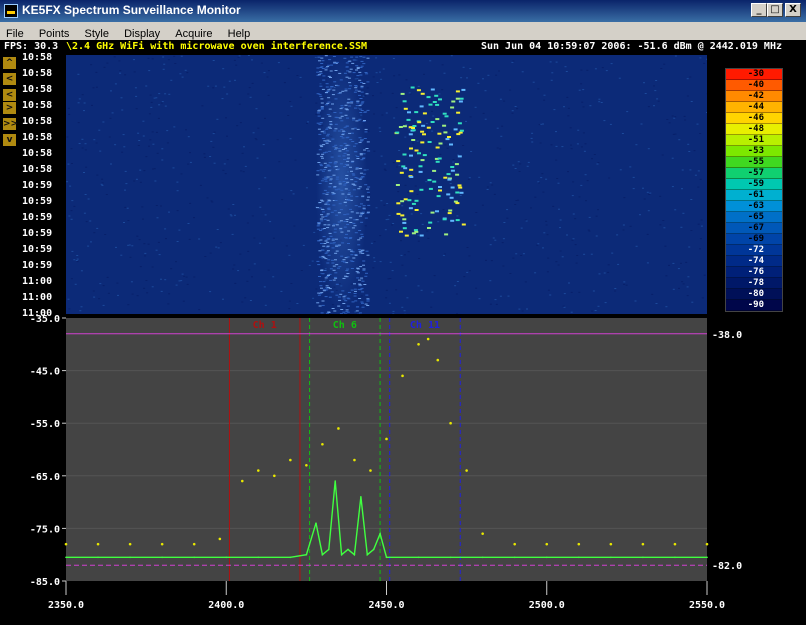 The image size is (806, 625). Describe the element at coordinates (45, 372) in the screenshot. I see `y-tick-label: -45.0` at that location.